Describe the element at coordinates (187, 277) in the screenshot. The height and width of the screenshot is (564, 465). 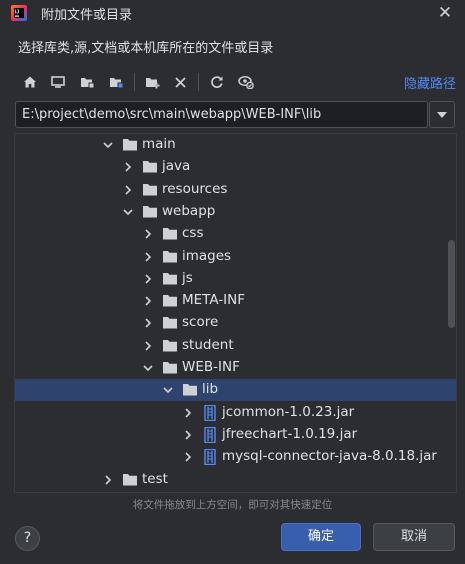
I see `tree-row-label: js` at that location.